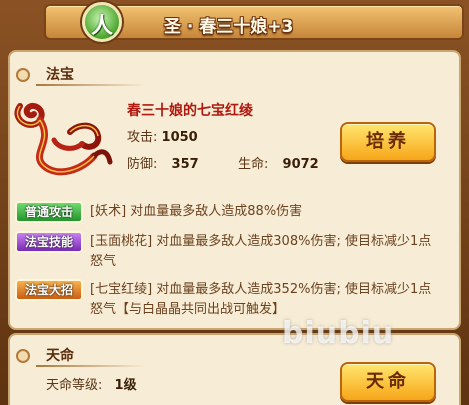  I want to click on defense-stat: 防御: 357, so click(163, 162).